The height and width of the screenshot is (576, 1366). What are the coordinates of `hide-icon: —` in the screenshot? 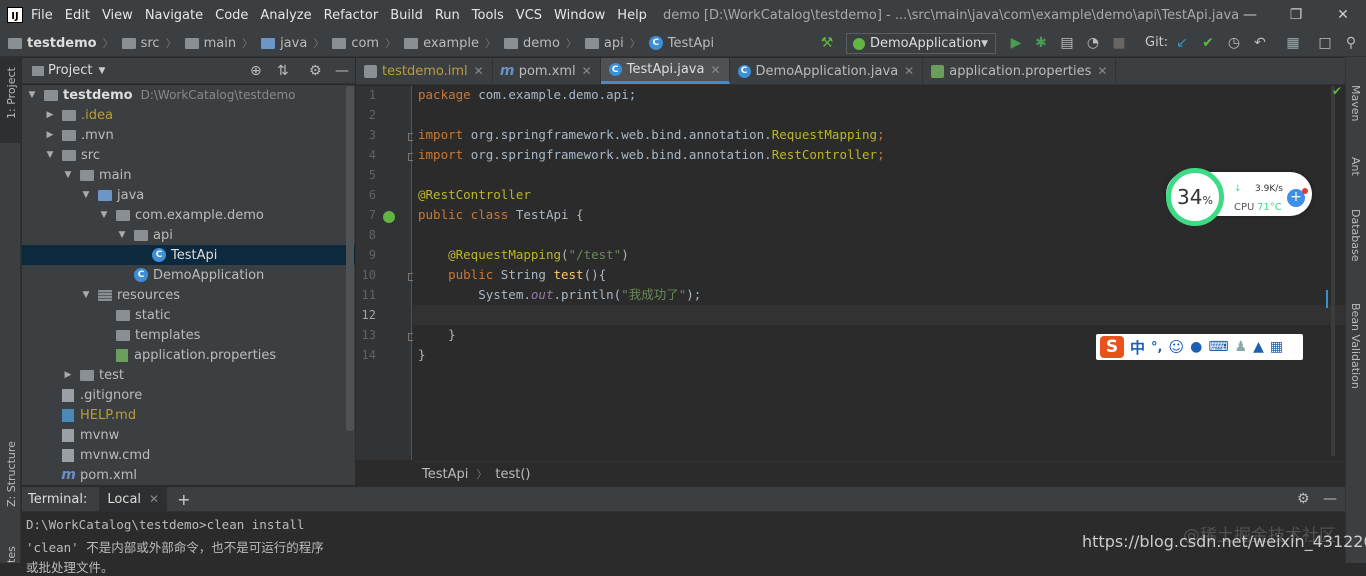 It's located at (1330, 499).